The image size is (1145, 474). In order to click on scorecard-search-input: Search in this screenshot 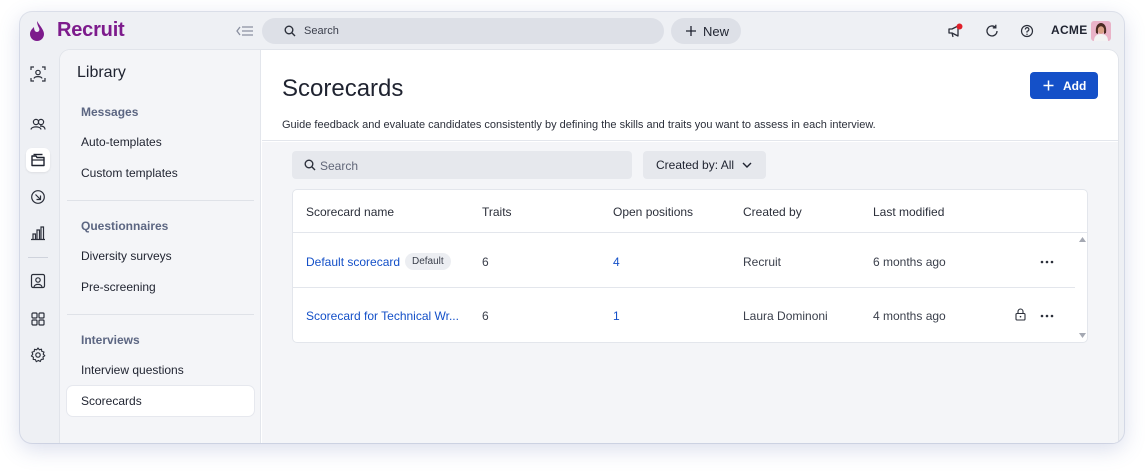, I will do `click(462, 165)`.